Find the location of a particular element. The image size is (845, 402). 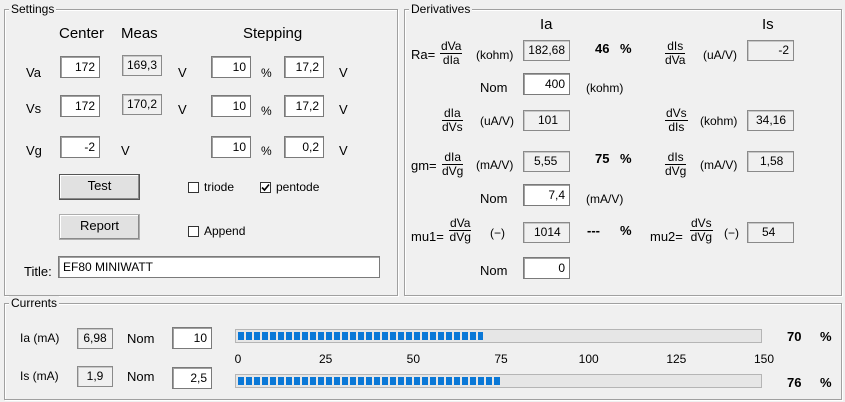

is-progress-bar is located at coordinates (498, 381).